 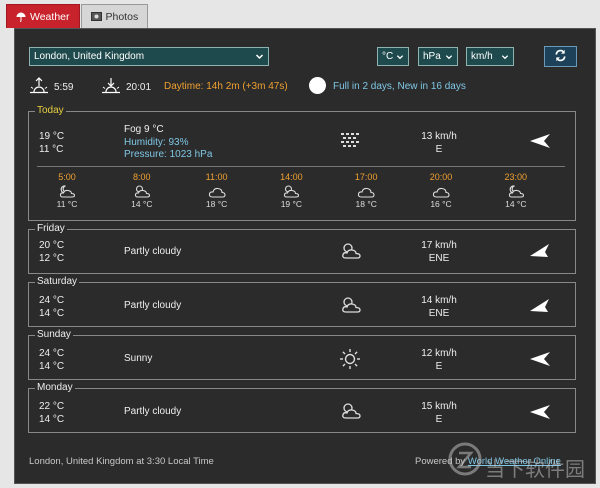 What do you see at coordinates (439, 406) in the screenshot?
I see `wind-speed: 15 km/h` at bounding box center [439, 406].